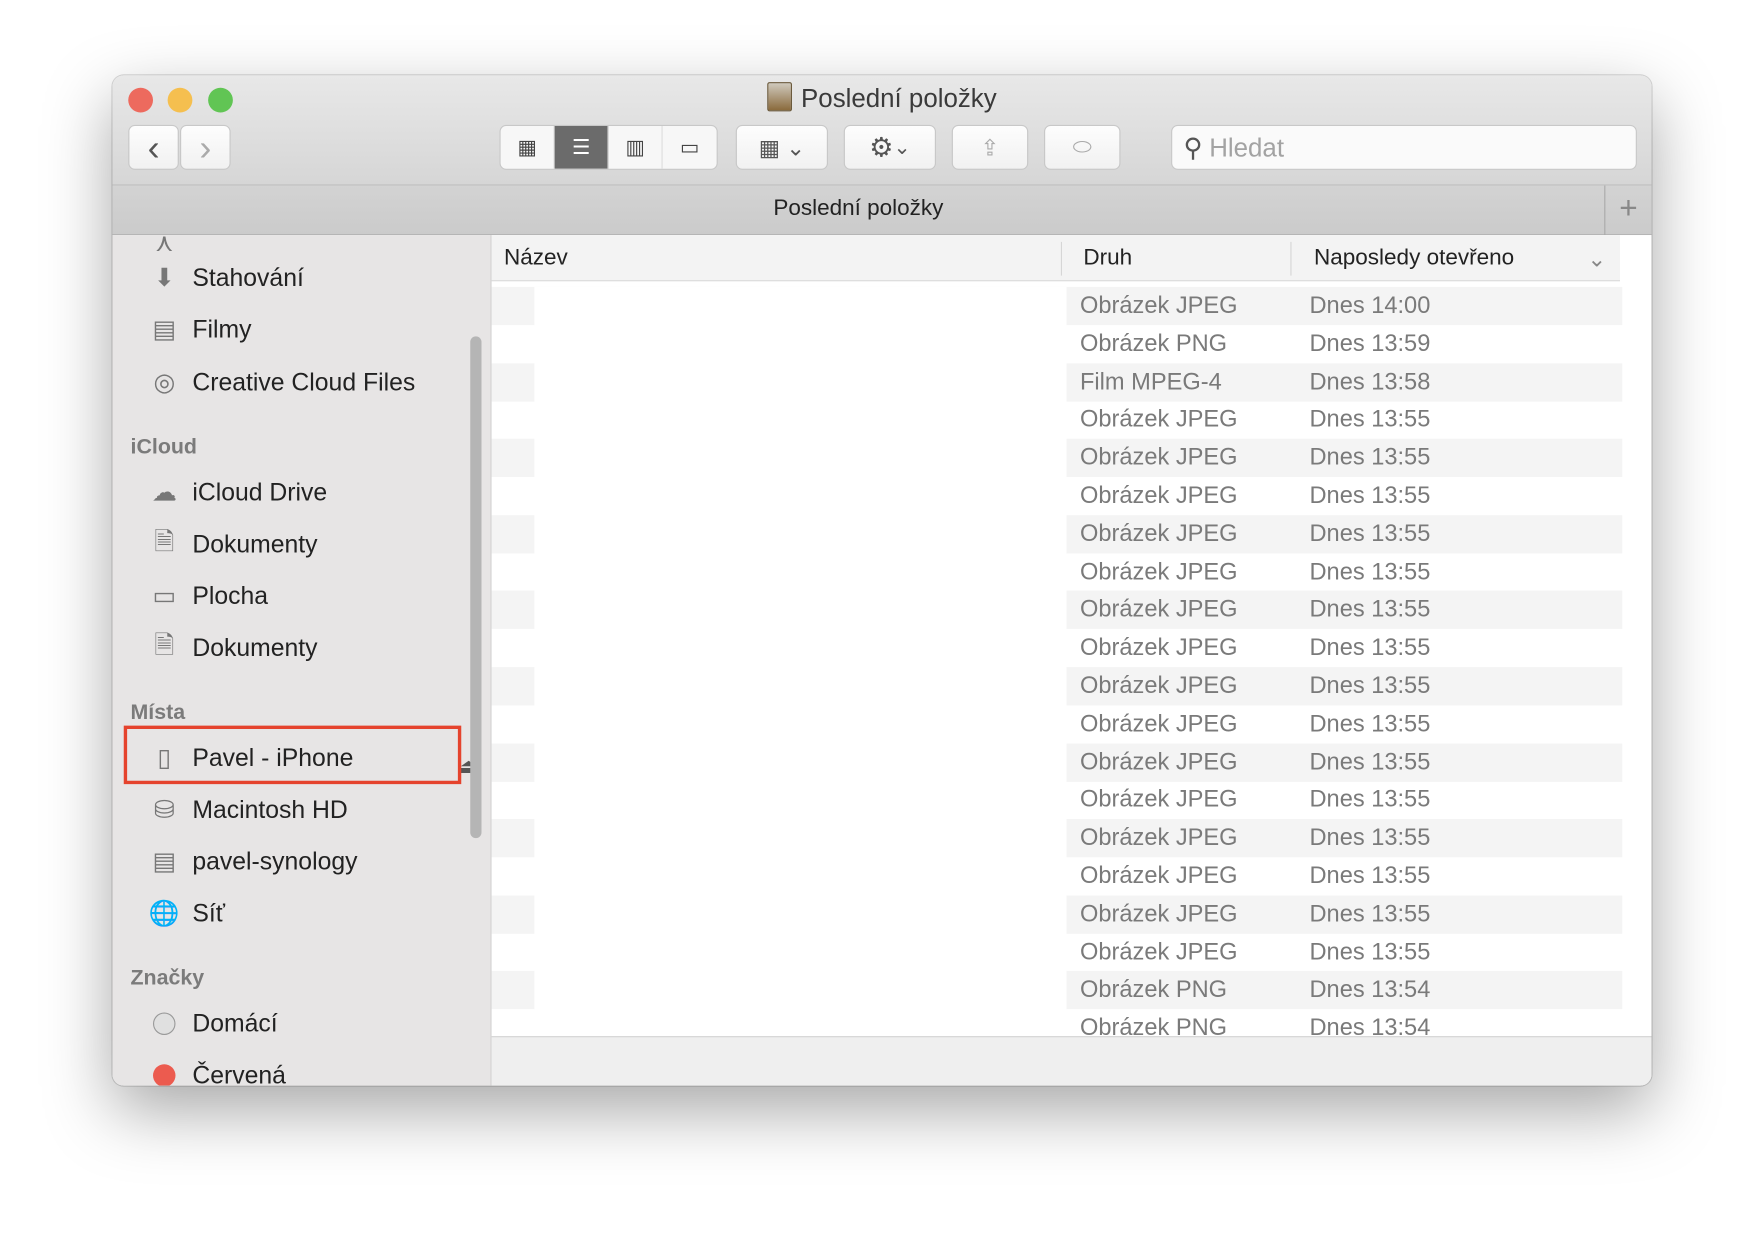 This screenshot has width=1764, height=1234. I want to click on tag-button: ⬭, so click(1082, 147).